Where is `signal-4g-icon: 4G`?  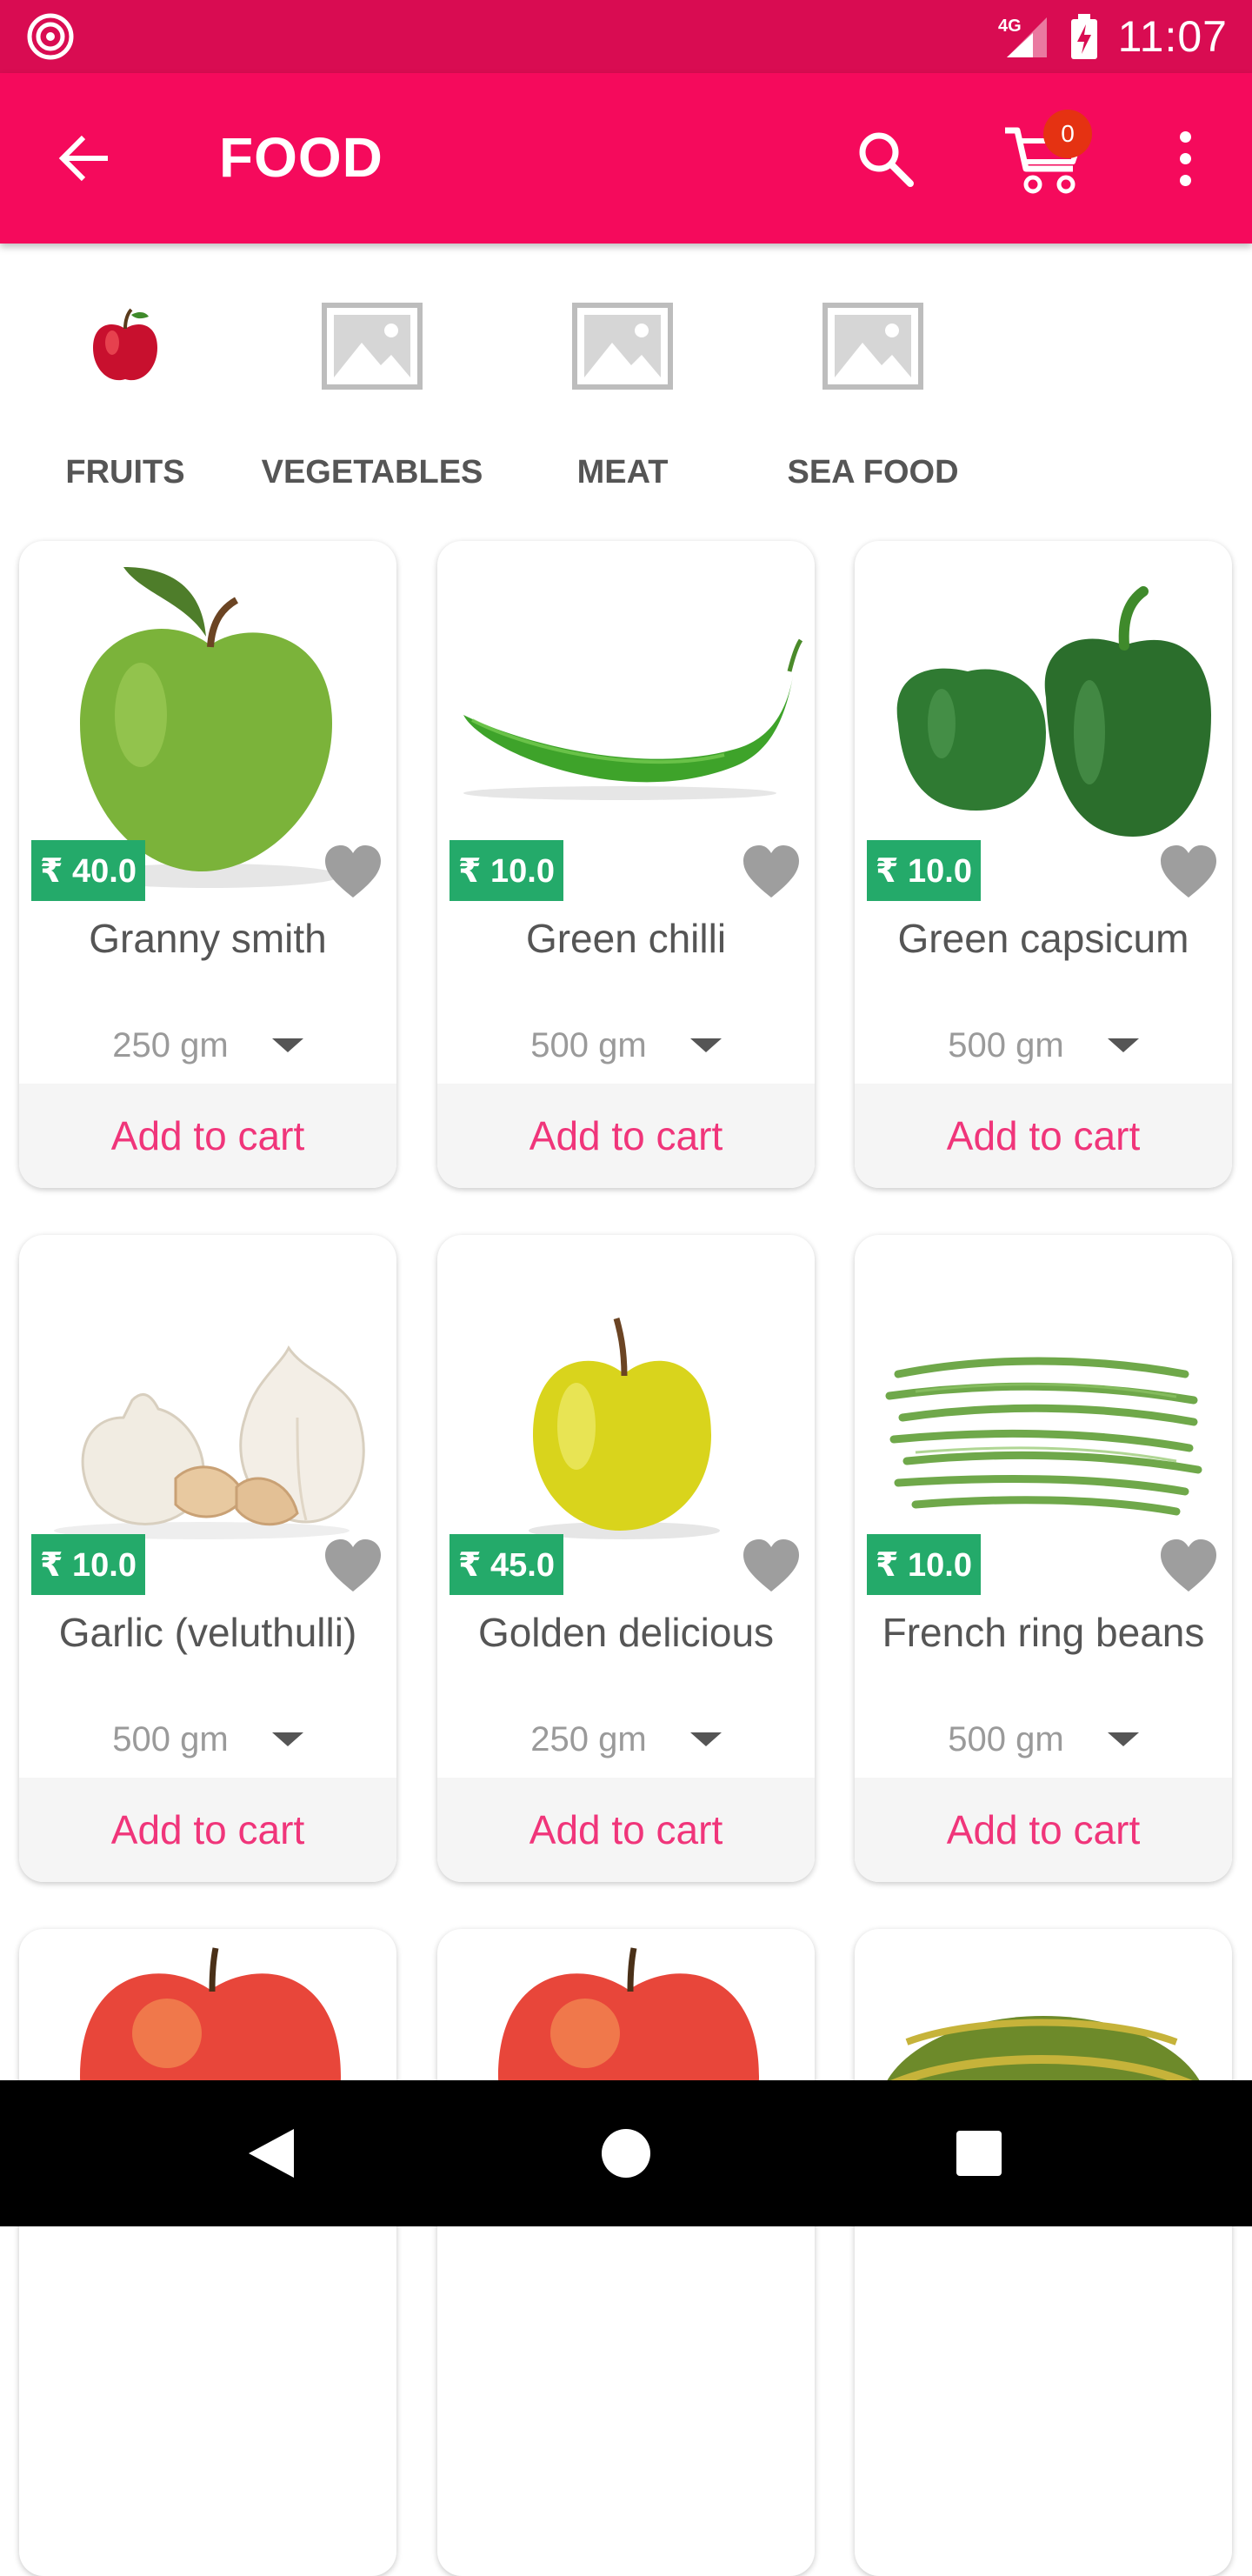
signal-4g-icon: 4G is located at coordinates (1023, 37).